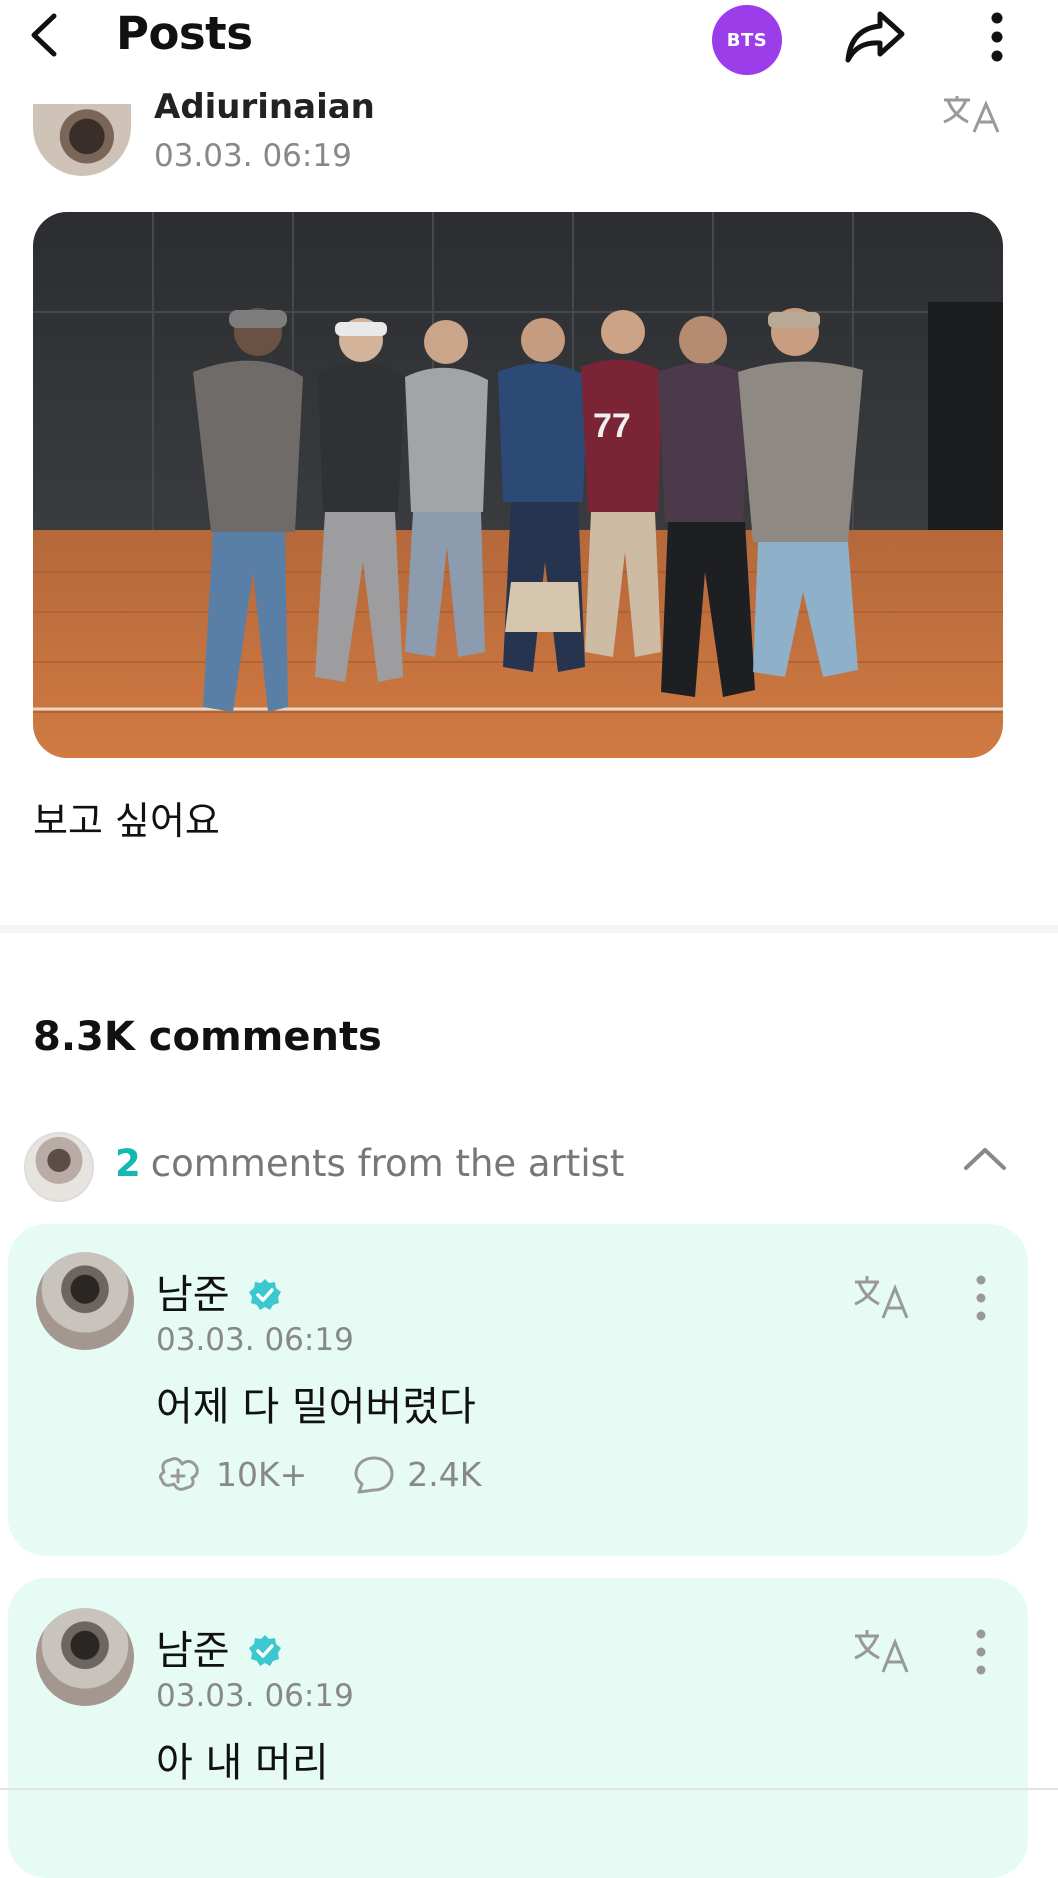  What do you see at coordinates (126, 821) in the screenshot?
I see `post-body-text: 보고 싶어요` at bounding box center [126, 821].